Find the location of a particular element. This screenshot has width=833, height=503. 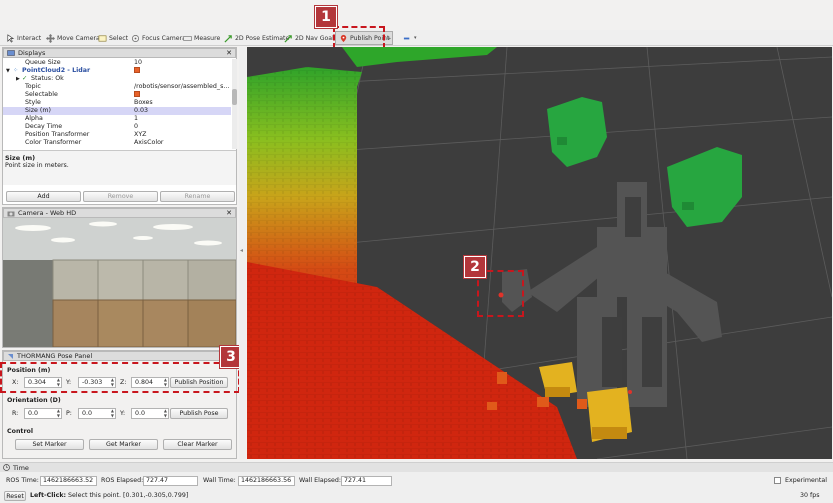

splitter-handle: ◂ is located at coordinates (242, 253).